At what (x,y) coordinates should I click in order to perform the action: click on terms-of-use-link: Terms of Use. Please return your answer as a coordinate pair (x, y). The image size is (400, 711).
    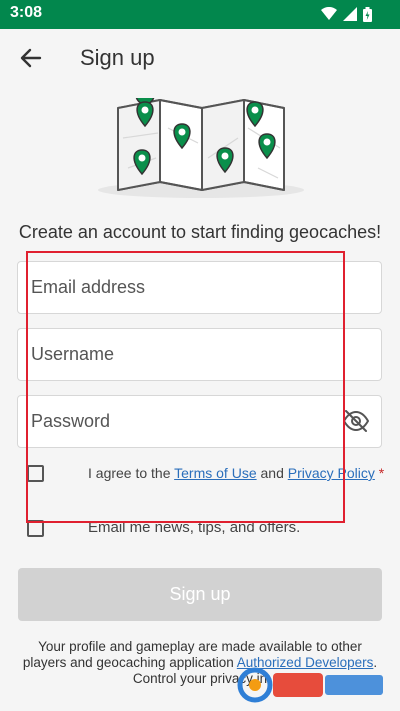
    Looking at the image, I should click on (215, 473).